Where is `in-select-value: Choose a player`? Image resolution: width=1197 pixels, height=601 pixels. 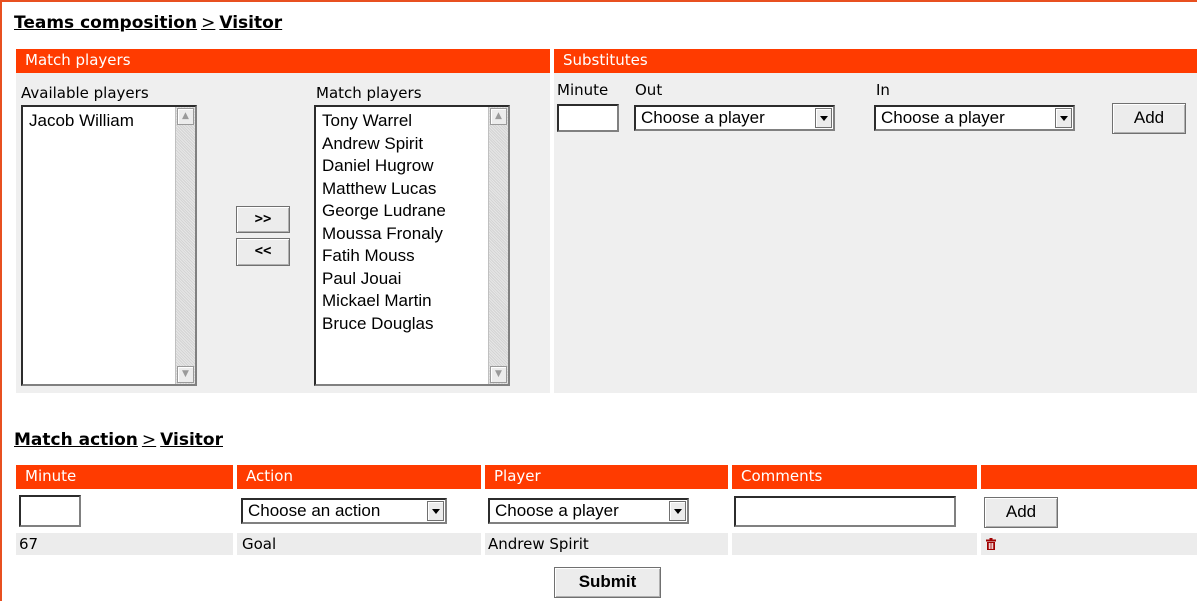
in-select-value: Choose a player is located at coordinates (943, 117).